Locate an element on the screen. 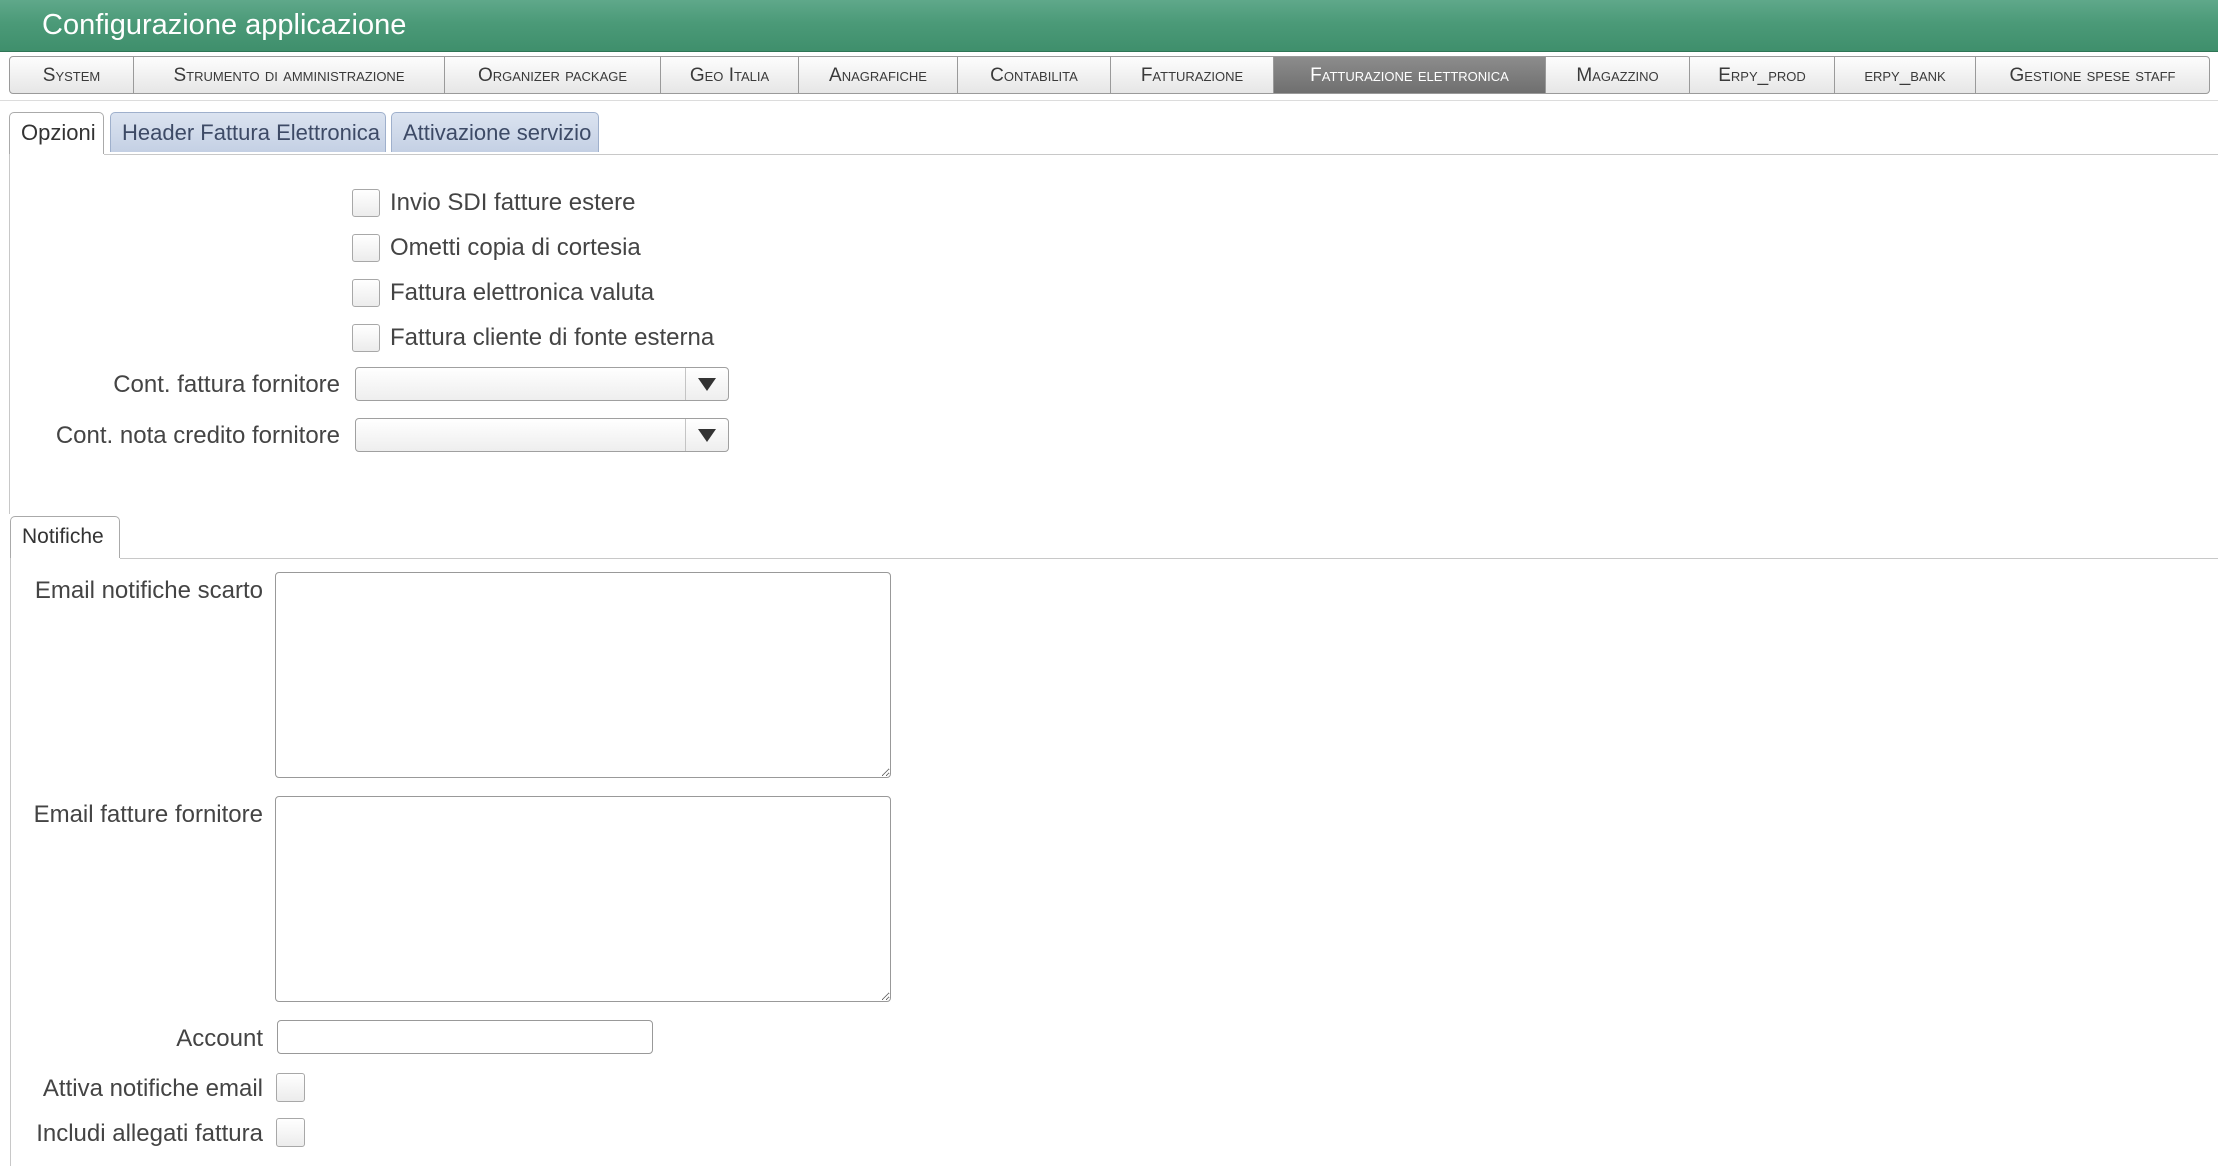 The image size is (2218, 1166). attiva-notifiche-email-label: Attiva notifiche email is located at coordinates (152, 1088).